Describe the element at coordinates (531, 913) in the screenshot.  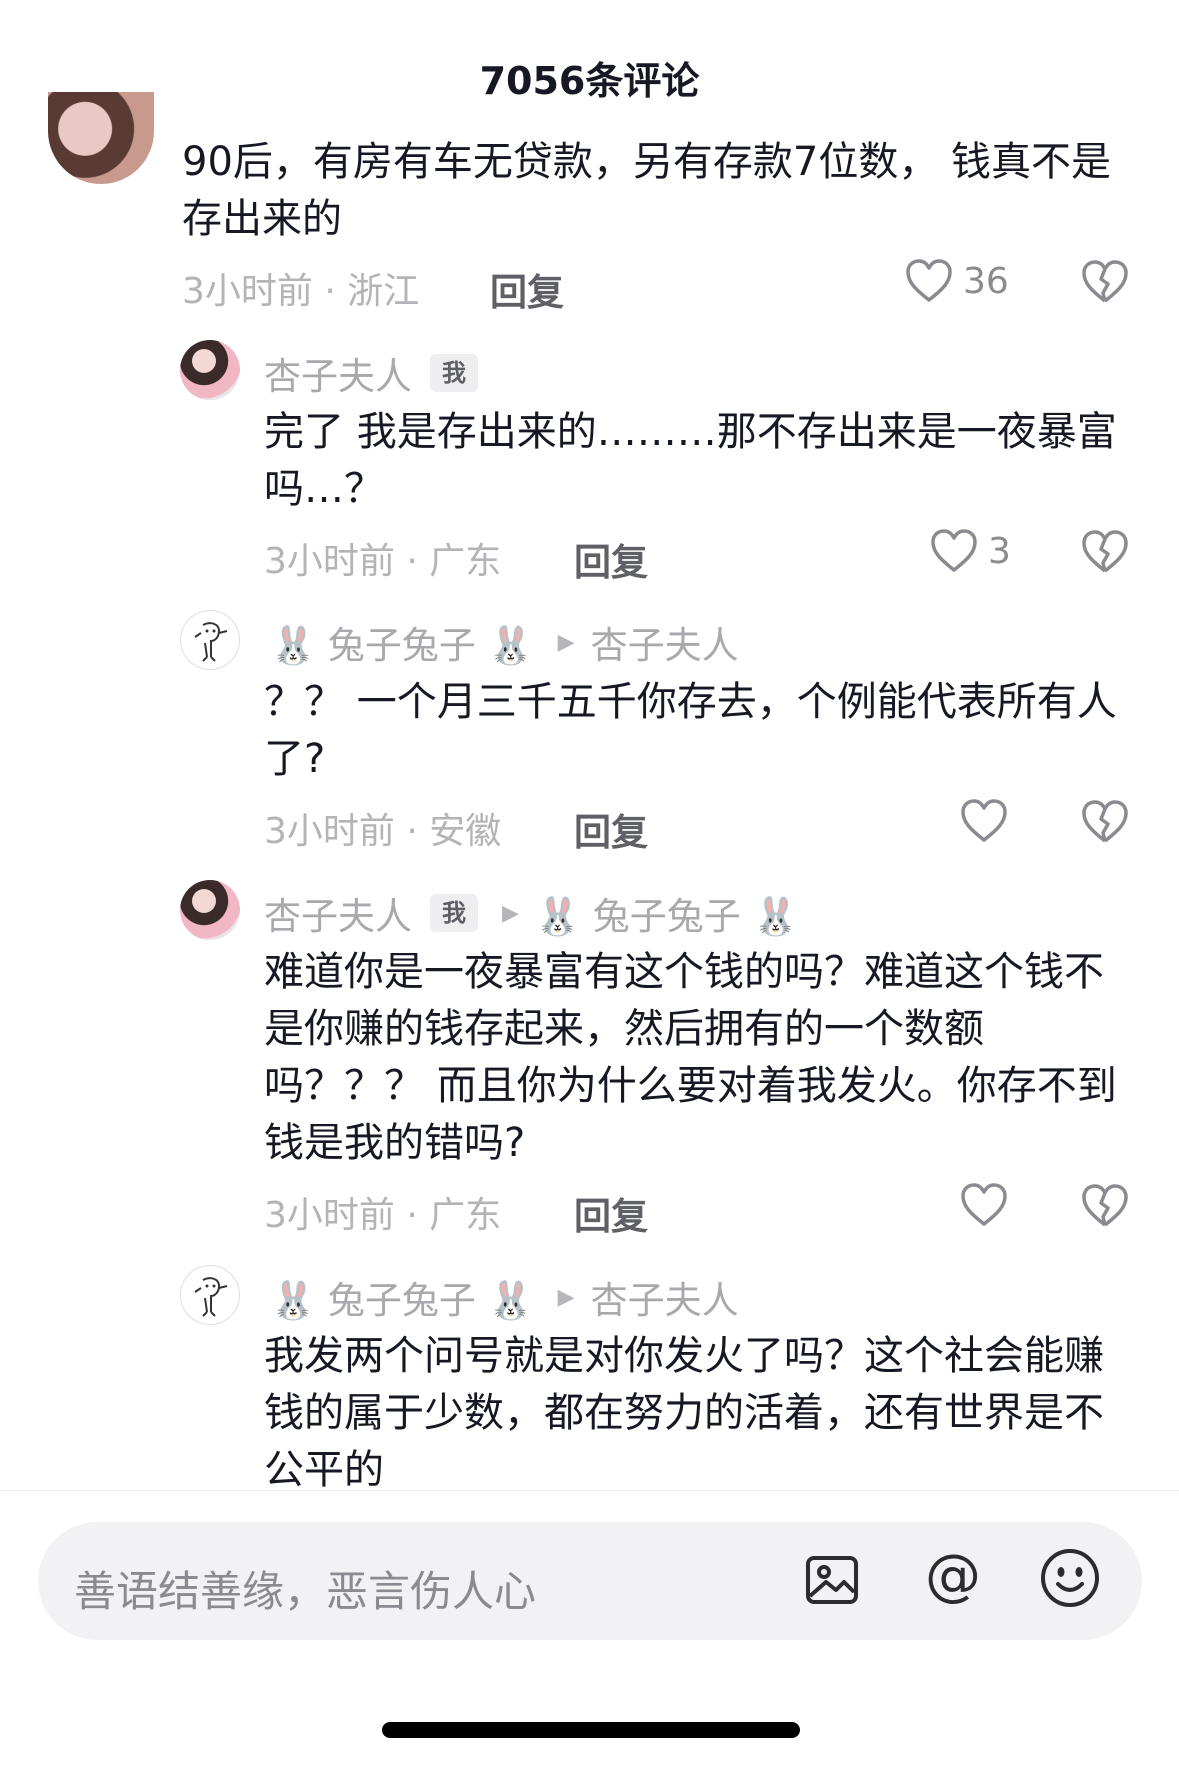
I see `comment-author-row: 杏子夫人 我 ▶ 🐰 兔子兔子 🐰` at that location.